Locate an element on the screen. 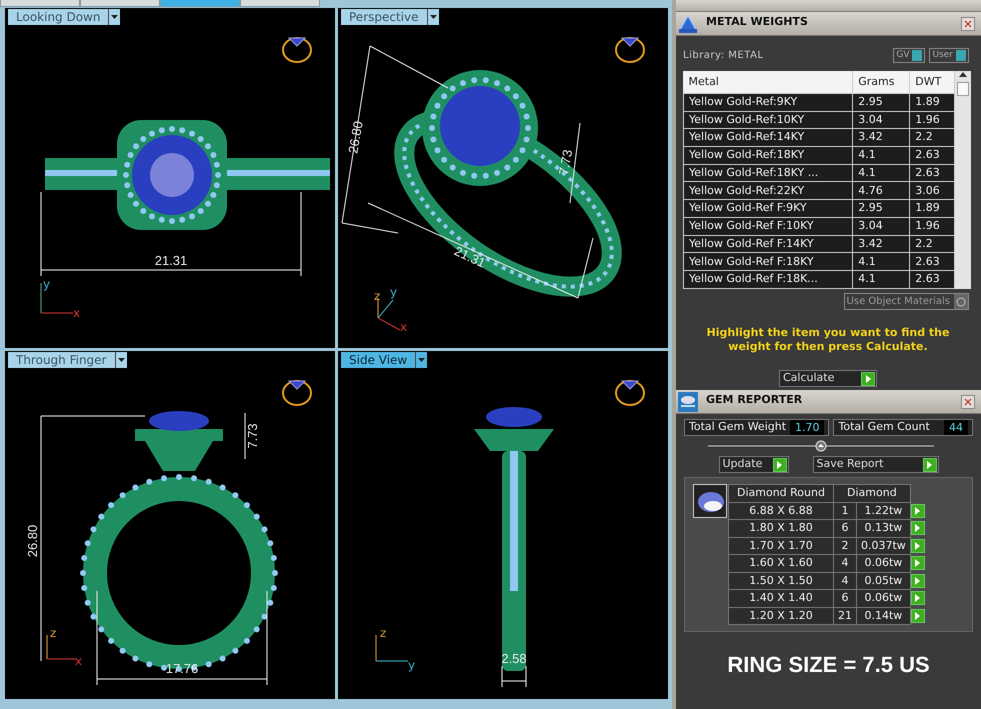 This screenshot has height=709, width=981. table-row: Yellow Gold-Ref F:18KY 4.1 2.63 is located at coordinates (819, 261).